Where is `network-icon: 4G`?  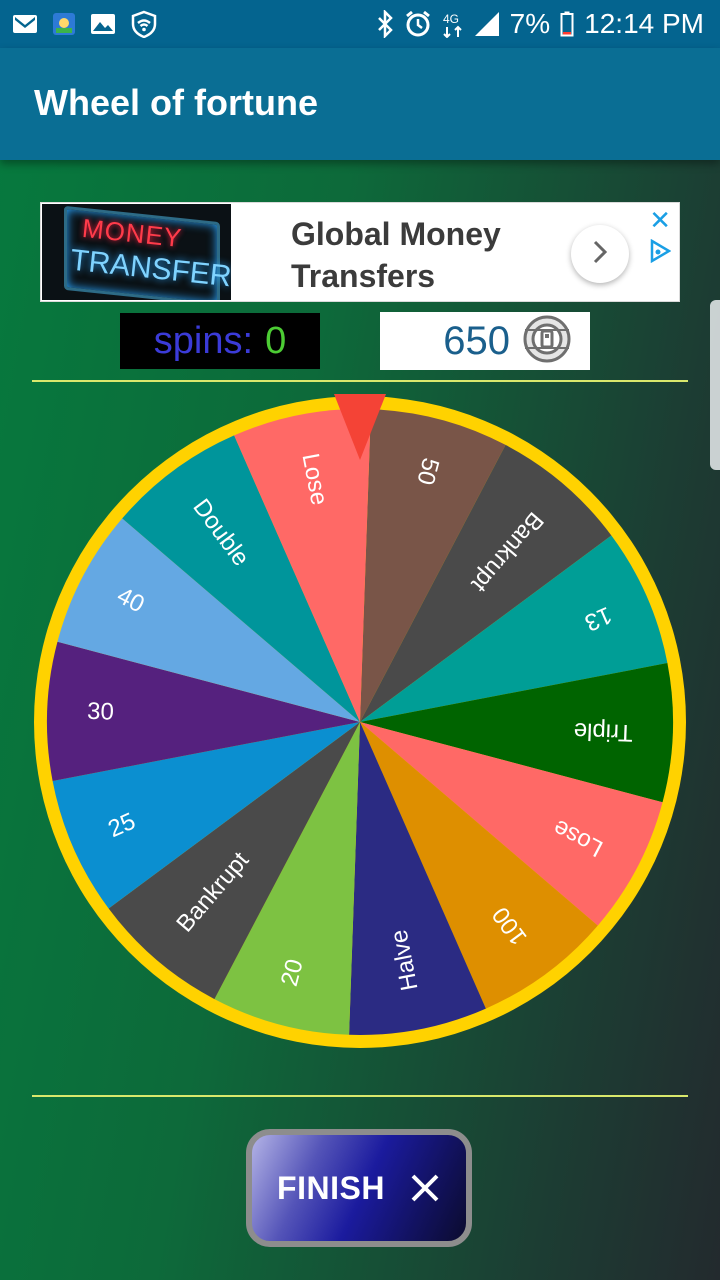
network-icon: 4G is located at coordinates (453, 24).